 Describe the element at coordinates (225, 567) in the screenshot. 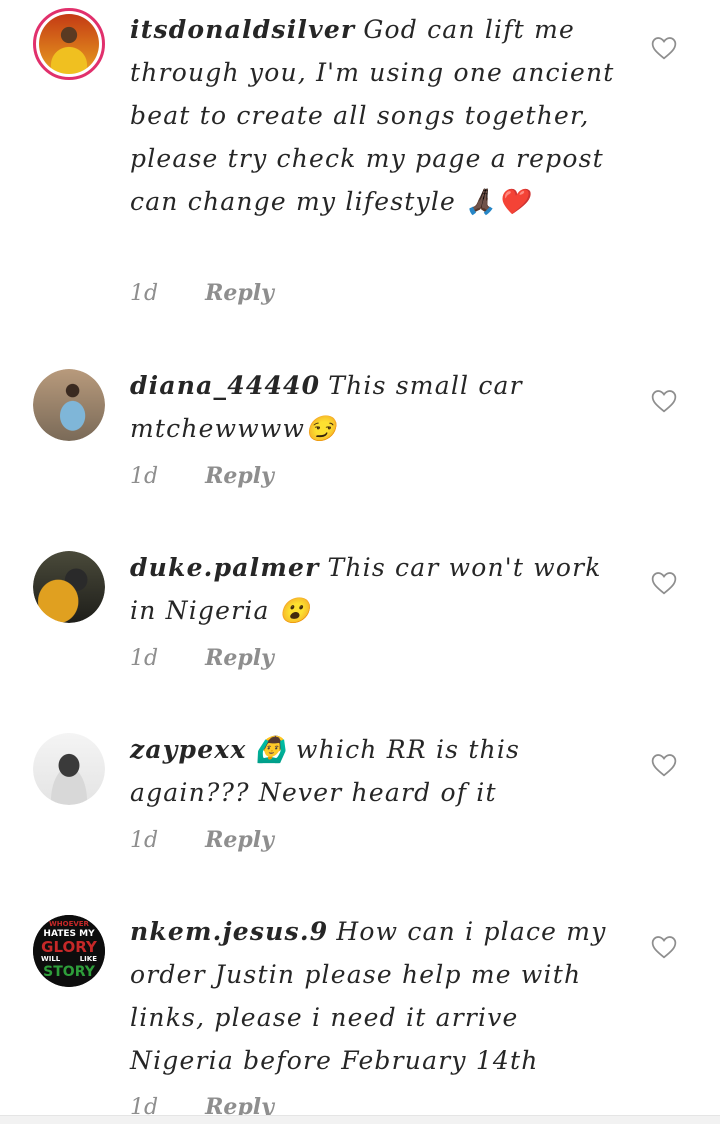

I see `comment-username: duke.palmer` at that location.